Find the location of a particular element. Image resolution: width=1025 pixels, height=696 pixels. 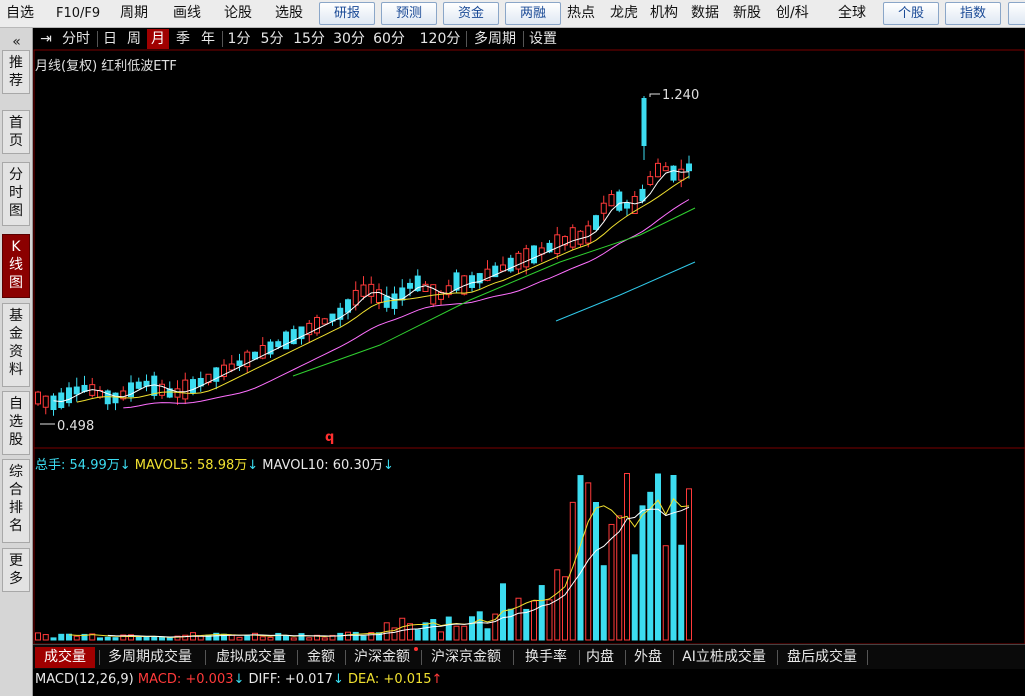

tab-outer-volume: 外盘 is located at coordinates (648, 657).